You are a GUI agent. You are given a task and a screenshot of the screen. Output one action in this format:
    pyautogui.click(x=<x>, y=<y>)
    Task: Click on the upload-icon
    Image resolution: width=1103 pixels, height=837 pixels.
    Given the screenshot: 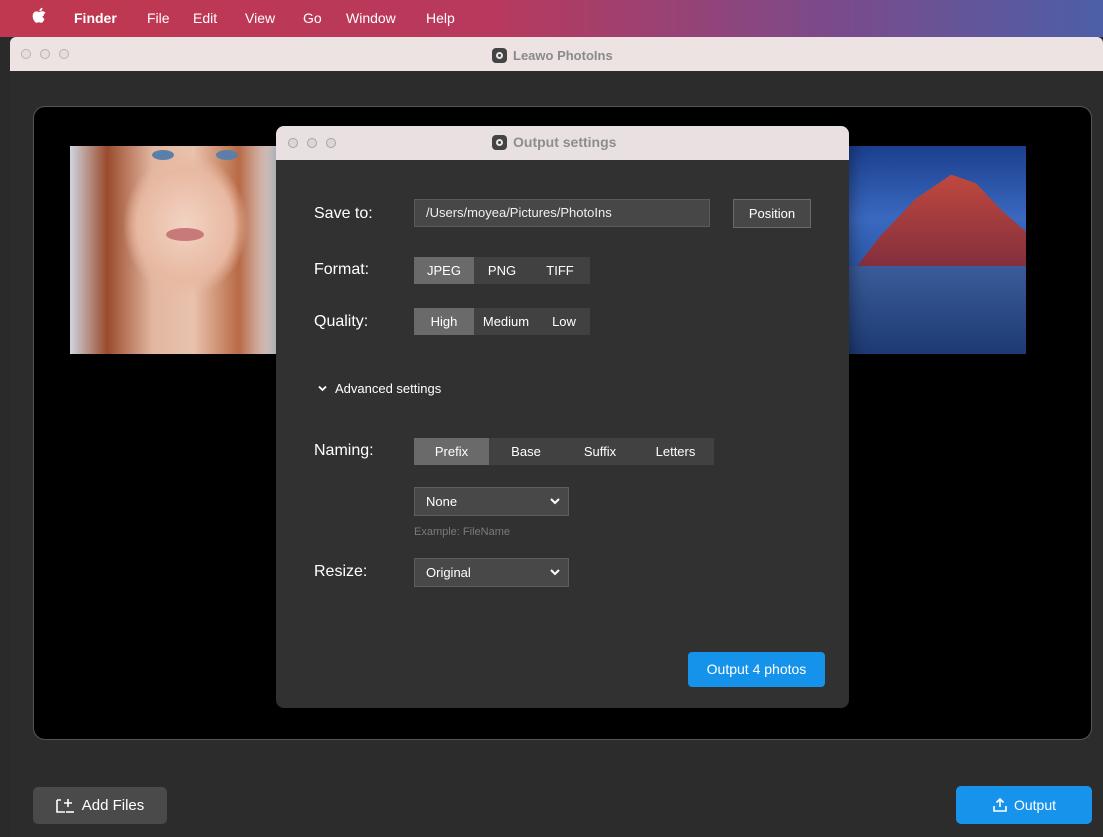 What is the action you would take?
    pyautogui.click(x=1000, y=804)
    